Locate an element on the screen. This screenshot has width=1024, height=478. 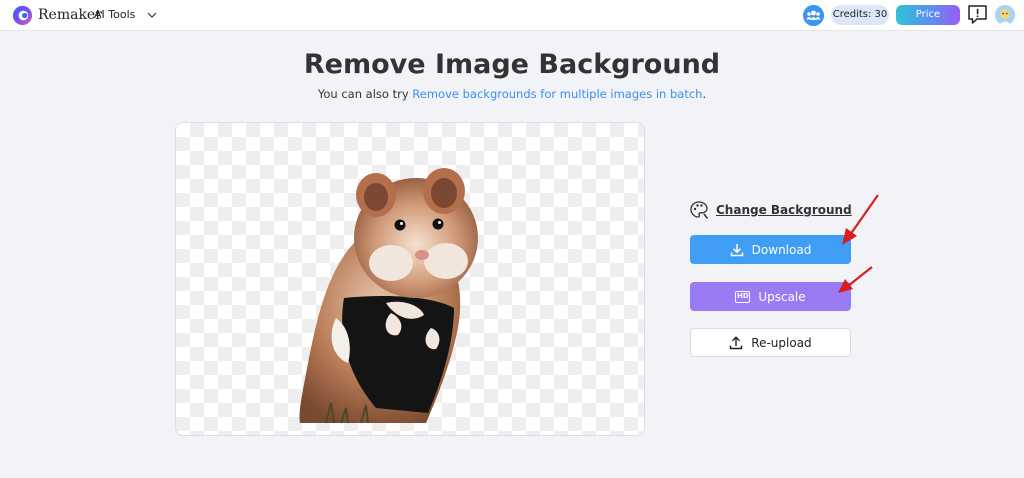
download-icon is located at coordinates (736, 249).